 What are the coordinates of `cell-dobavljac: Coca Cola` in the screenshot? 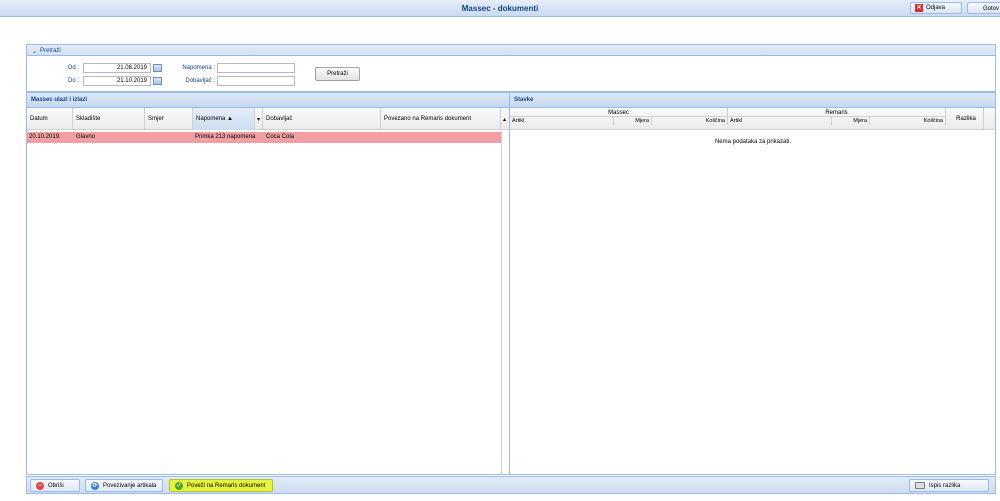 It's located at (280, 137).